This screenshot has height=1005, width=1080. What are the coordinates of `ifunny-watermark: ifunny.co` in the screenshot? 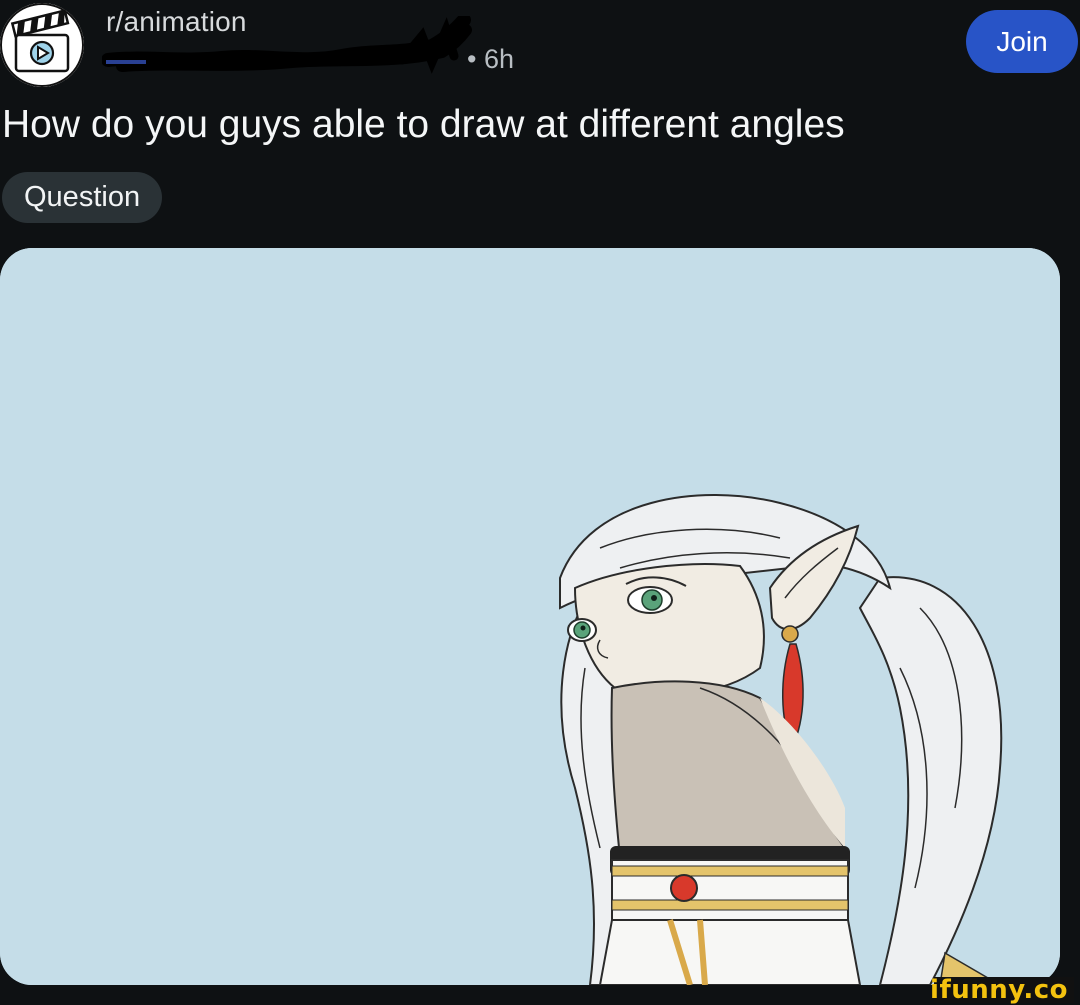 It's located at (1002, 990).